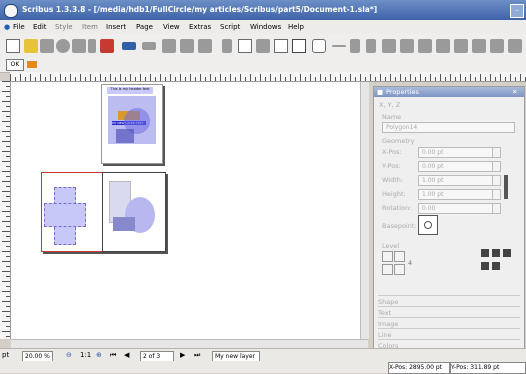 The image size is (526, 374). What do you see at coordinates (461, 46) in the screenshot?
I see `link-frames-icon` at bounding box center [461, 46].